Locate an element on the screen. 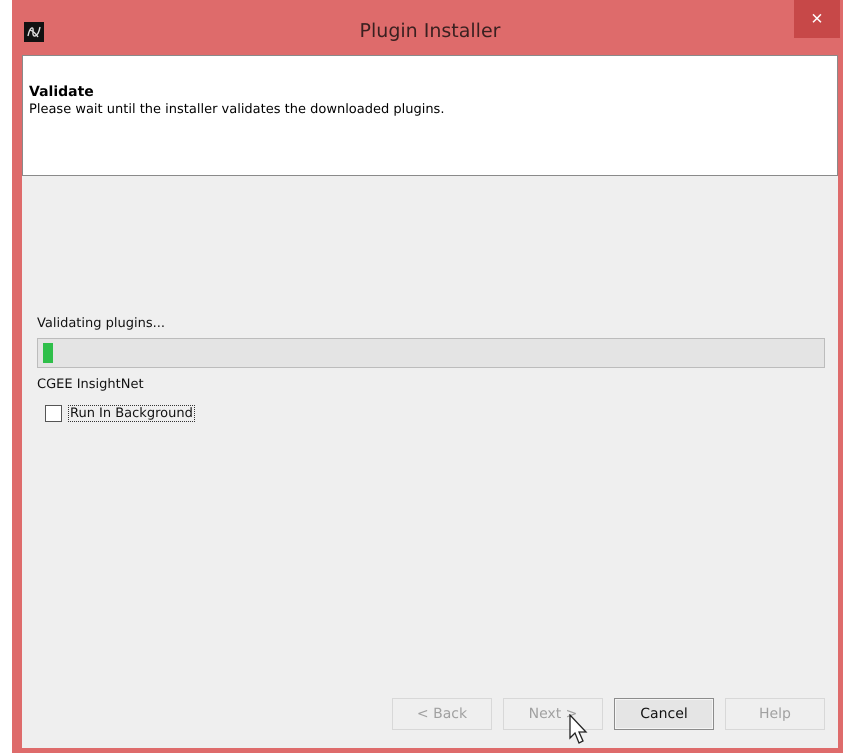  close-button: × is located at coordinates (817, 19).